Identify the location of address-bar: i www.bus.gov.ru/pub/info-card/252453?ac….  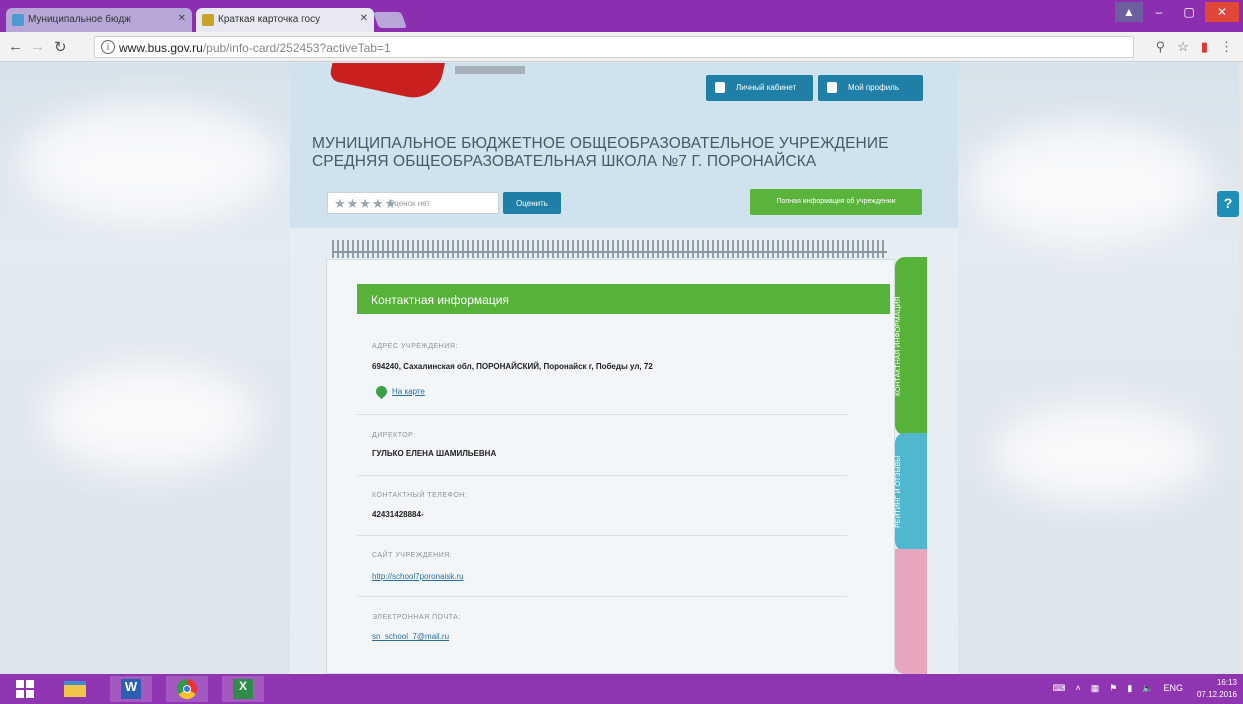
(614, 47).